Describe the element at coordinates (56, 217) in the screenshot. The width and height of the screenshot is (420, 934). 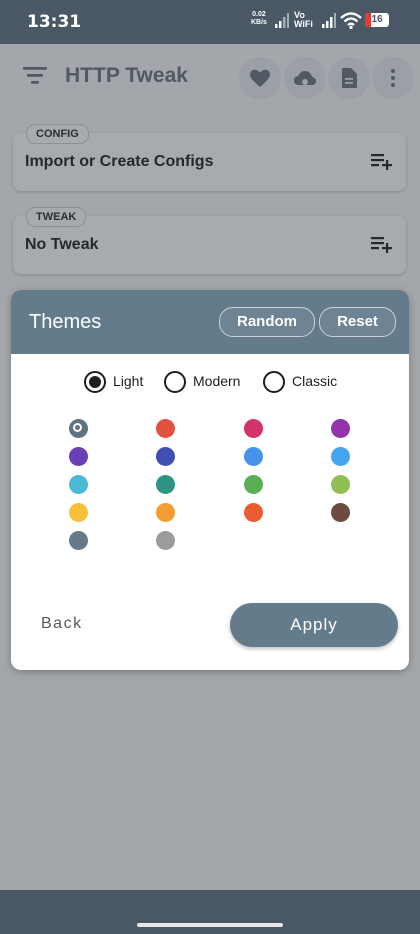
I see `tweak-tag: TWEAK` at that location.